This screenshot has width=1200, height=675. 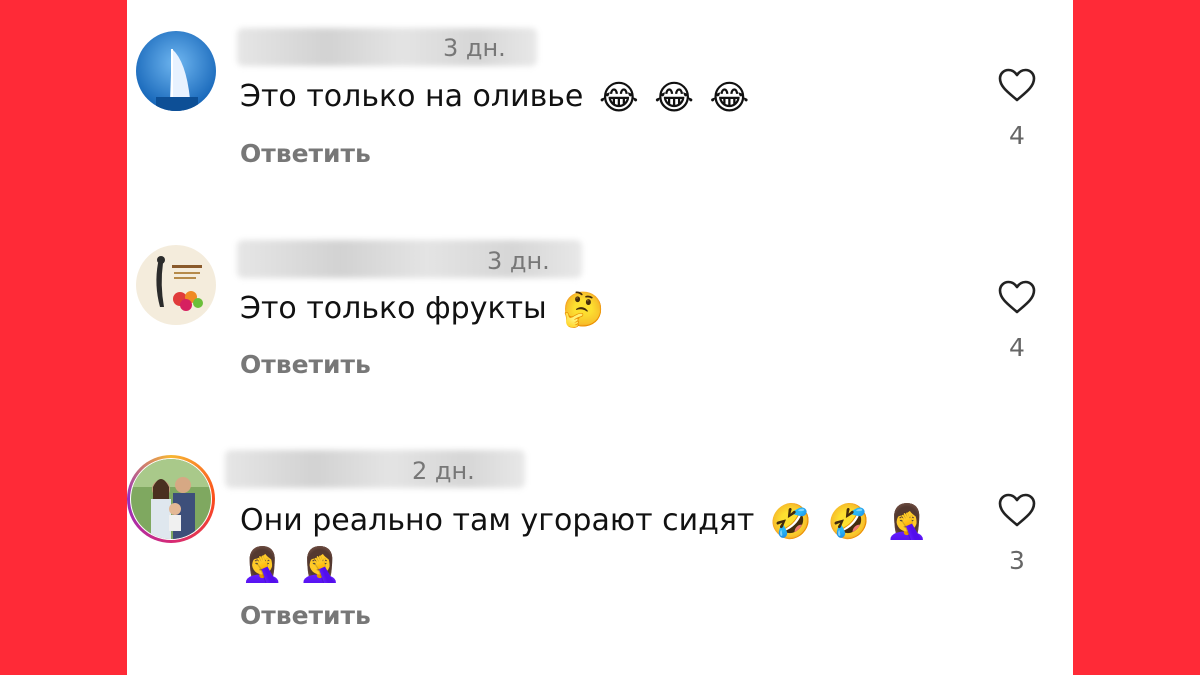 What do you see at coordinates (393, 308) in the screenshot?
I see `comment-body: Это только фрукты` at bounding box center [393, 308].